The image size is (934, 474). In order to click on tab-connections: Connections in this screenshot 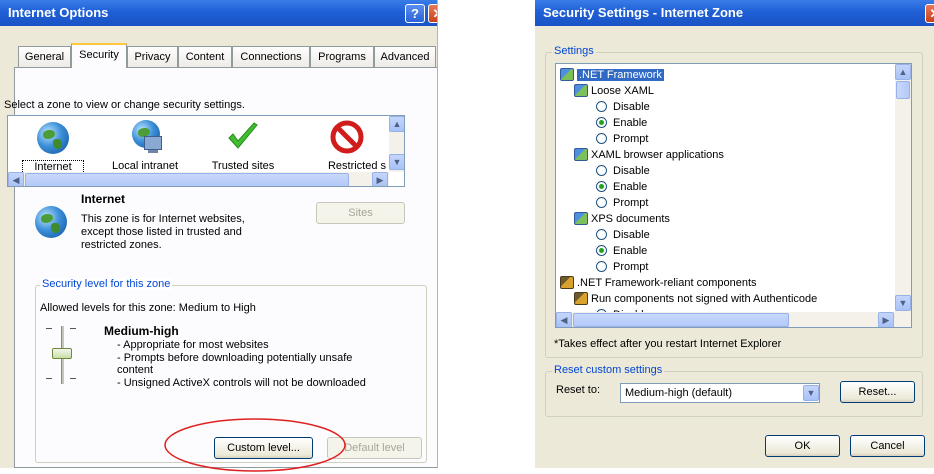, I will do `click(271, 56)`.